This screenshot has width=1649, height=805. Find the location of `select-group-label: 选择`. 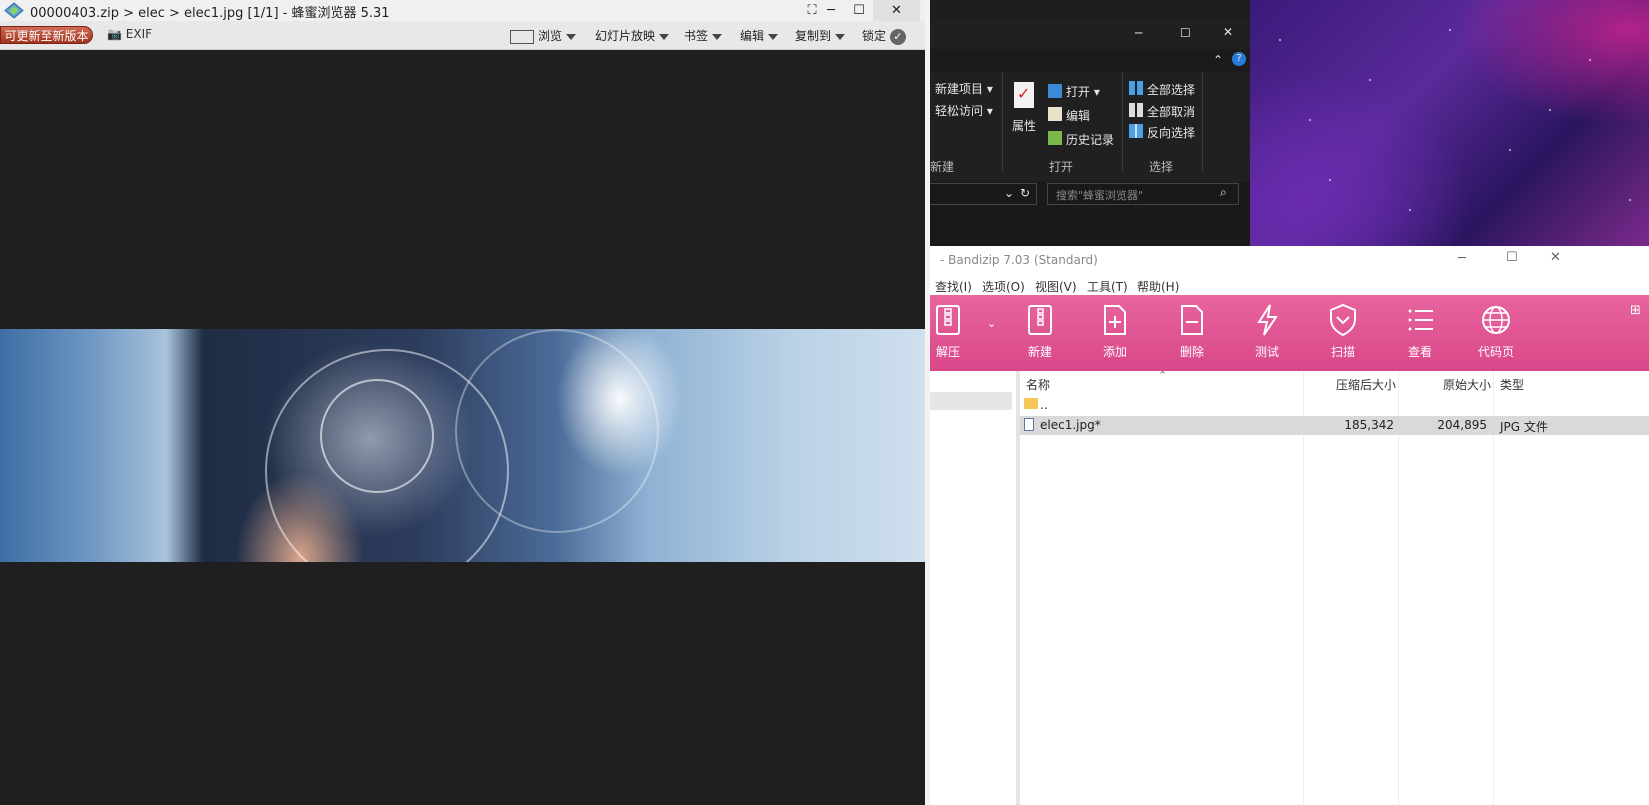

select-group-label: 选择 is located at coordinates (1161, 167).